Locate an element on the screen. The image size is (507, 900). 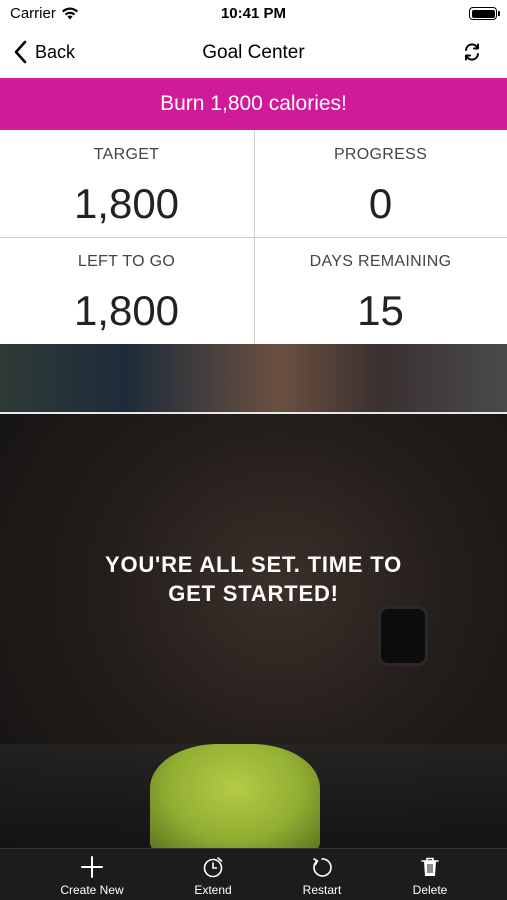
tab-label: Extend is located at coordinates (213, 890).